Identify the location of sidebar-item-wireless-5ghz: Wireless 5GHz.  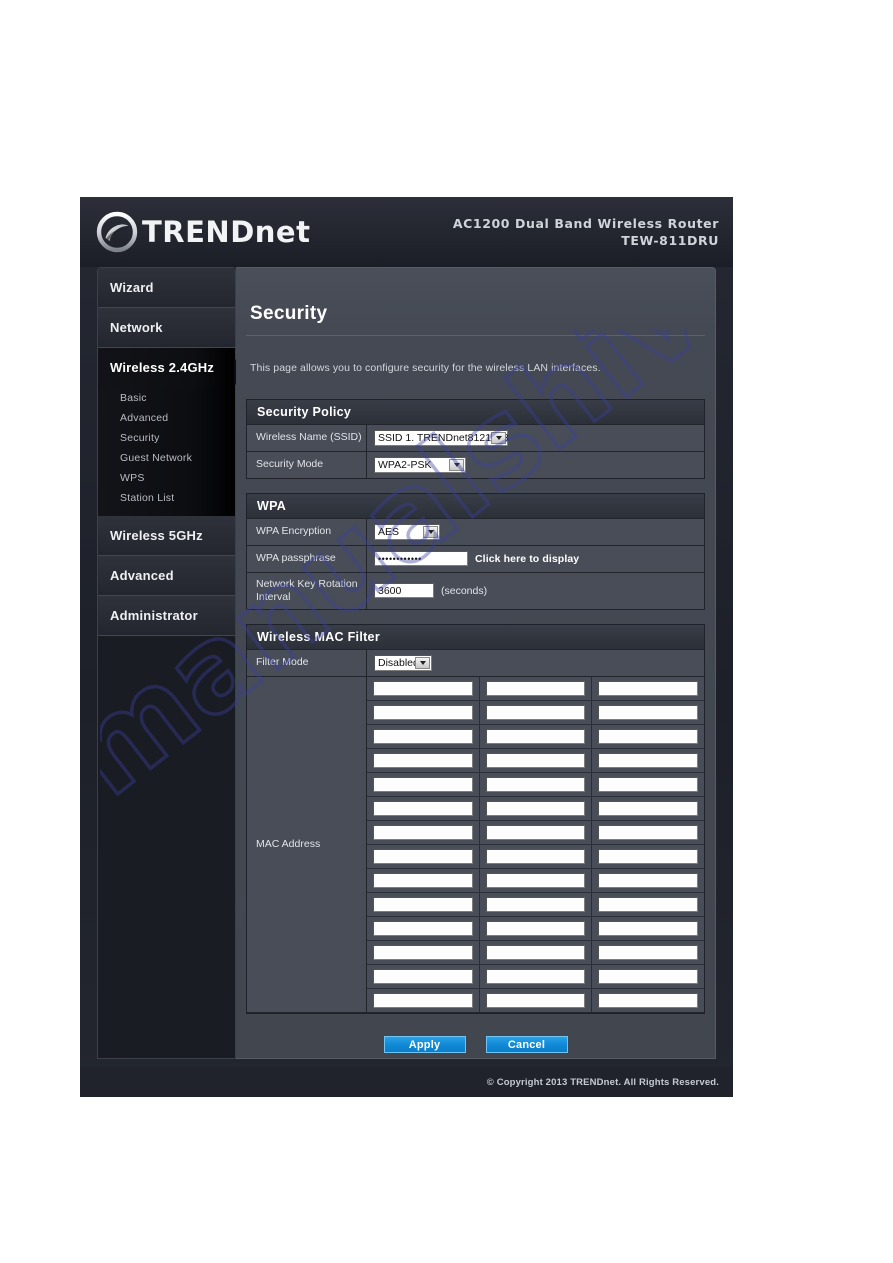
(166, 536).